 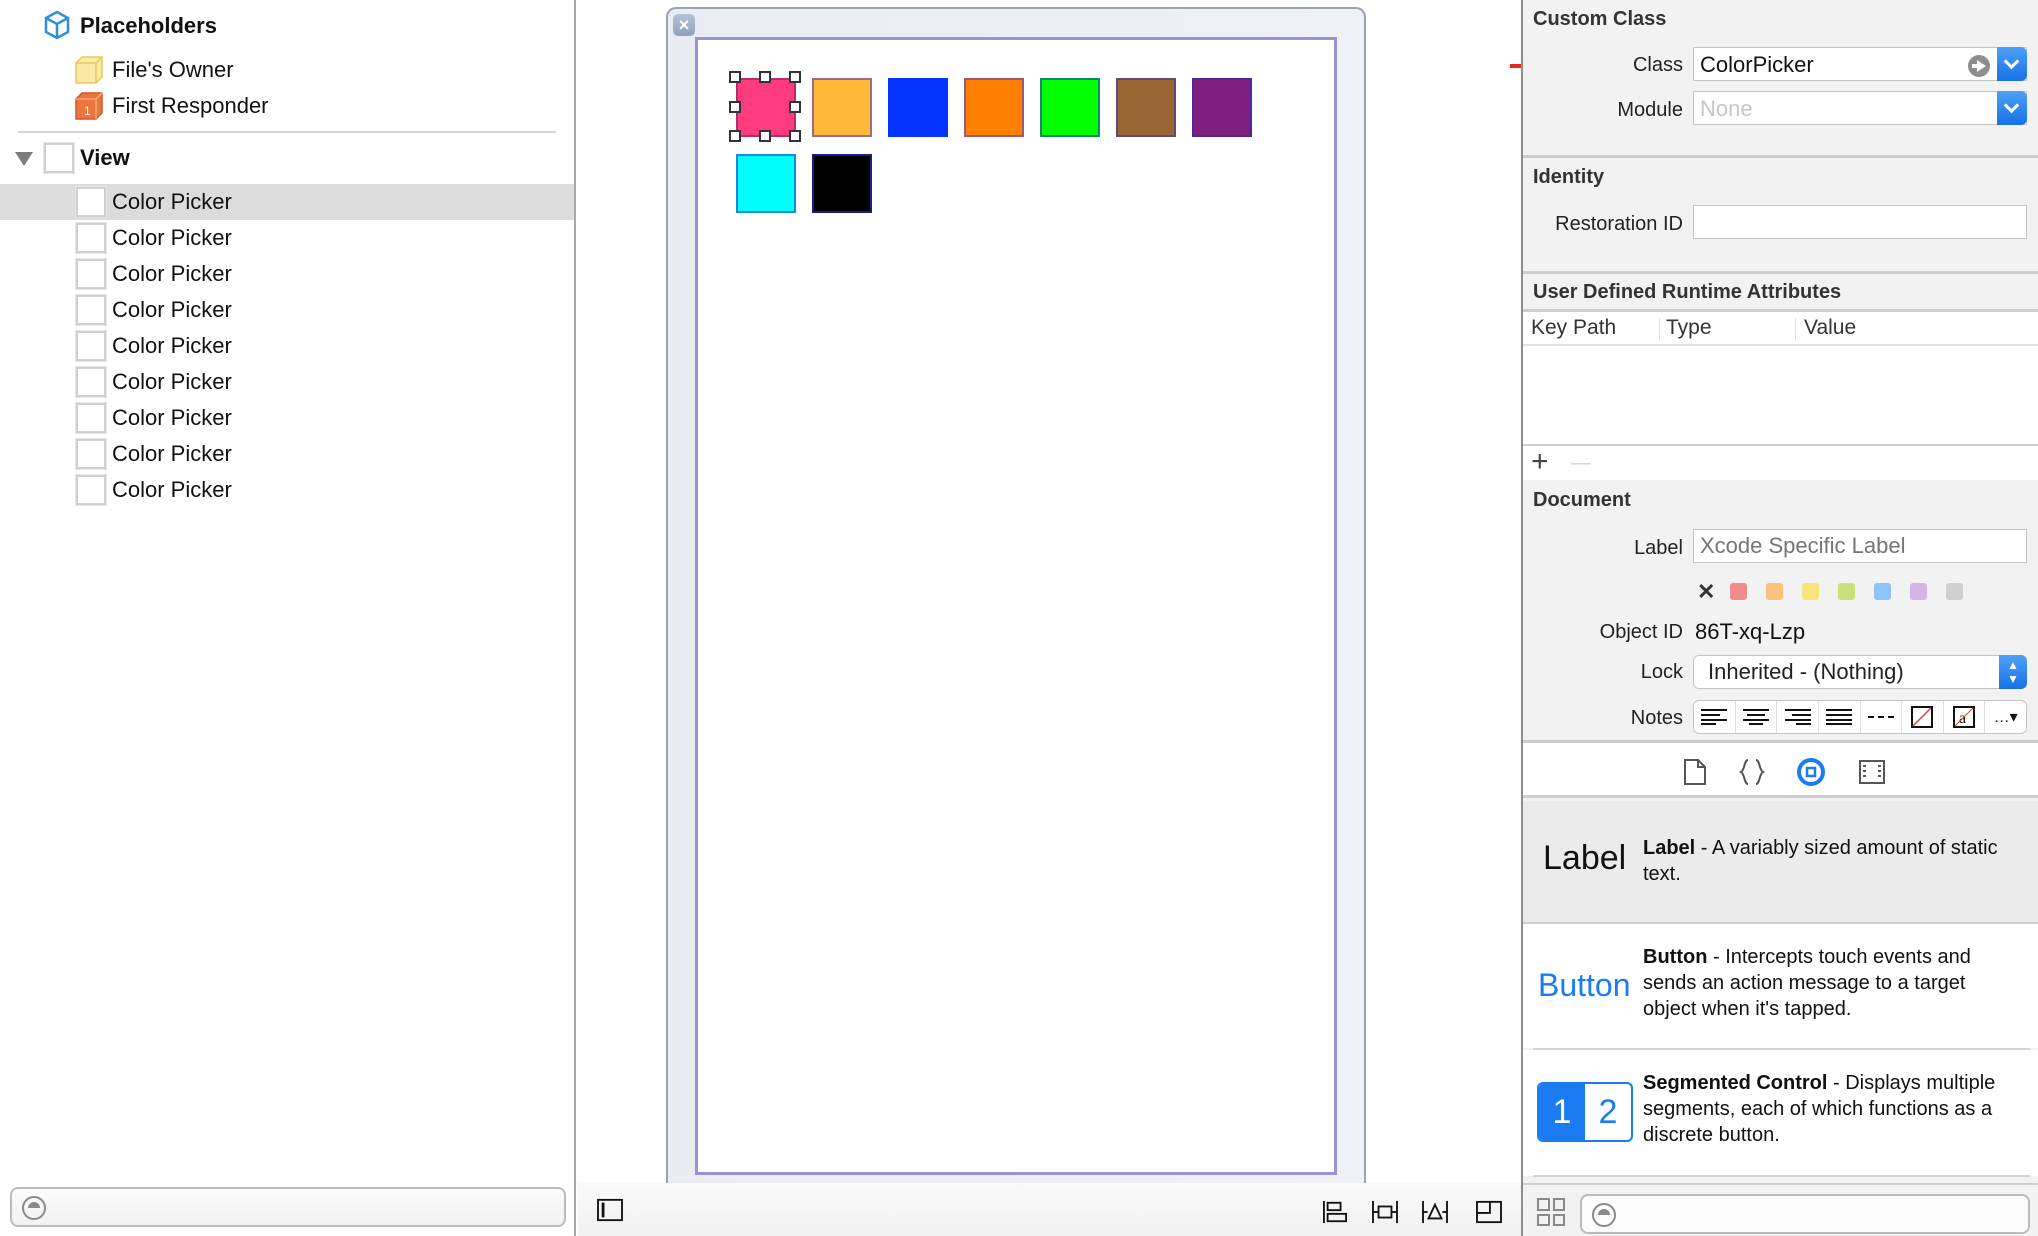 What do you see at coordinates (1551, 1212) in the screenshot?
I see `grid-view-icon` at bounding box center [1551, 1212].